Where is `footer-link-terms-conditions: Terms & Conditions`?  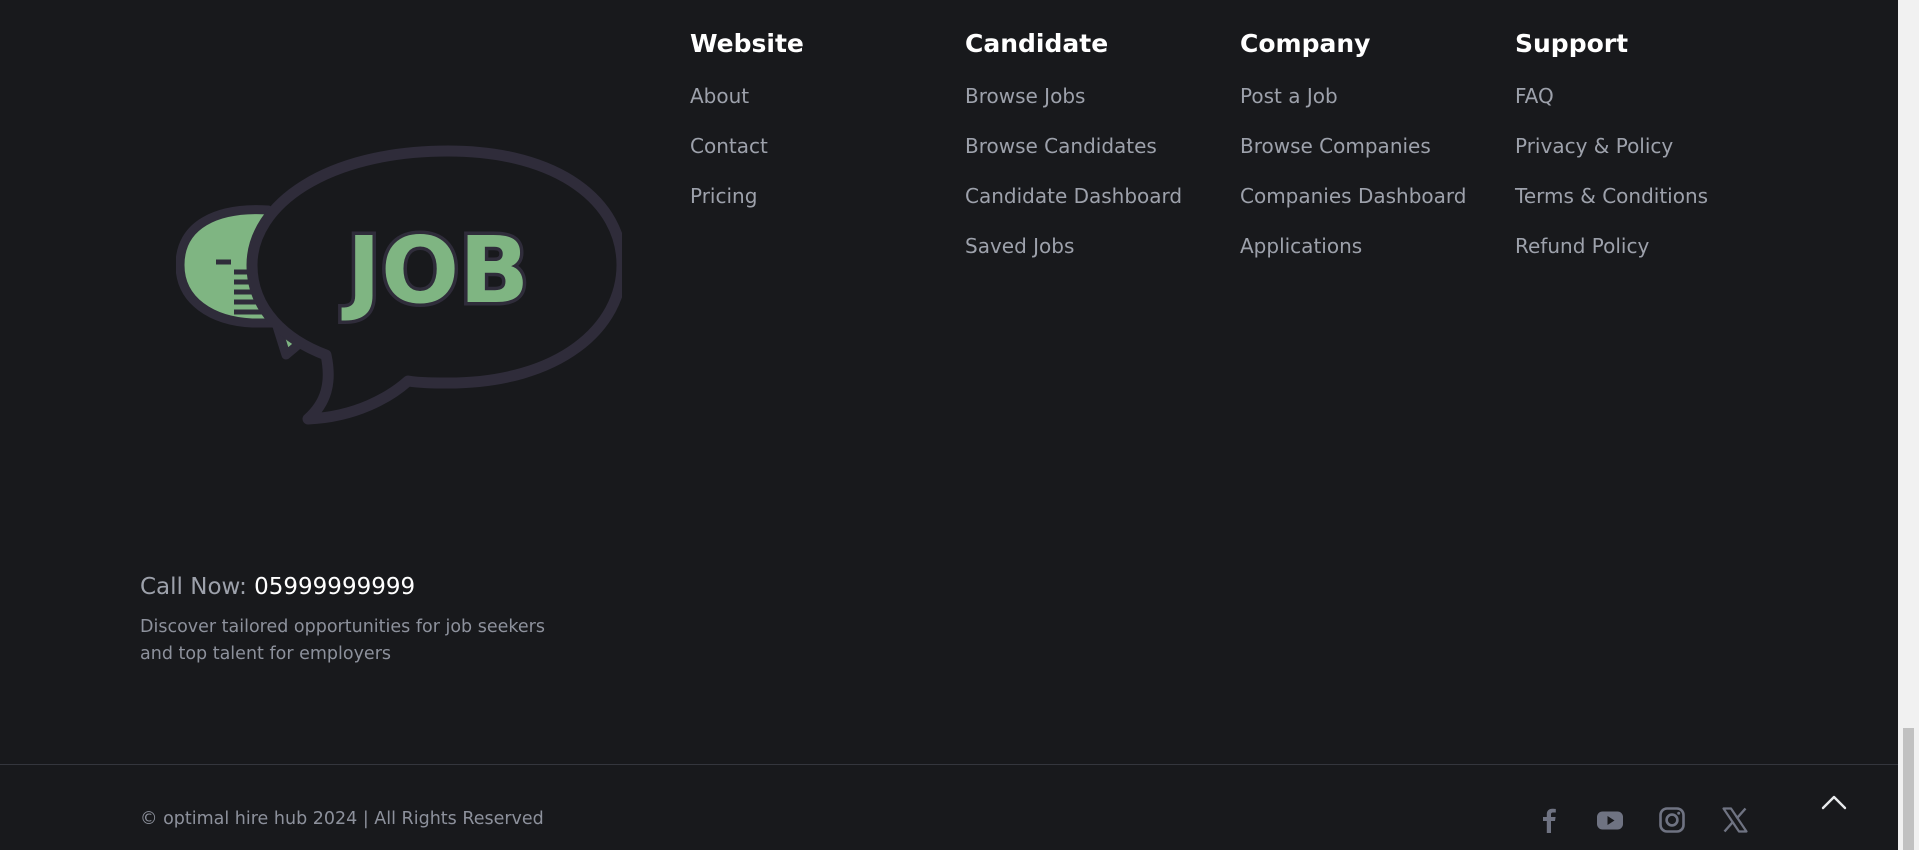 footer-link-terms-conditions: Terms & Conditions is located at coordinates (1611, 207).